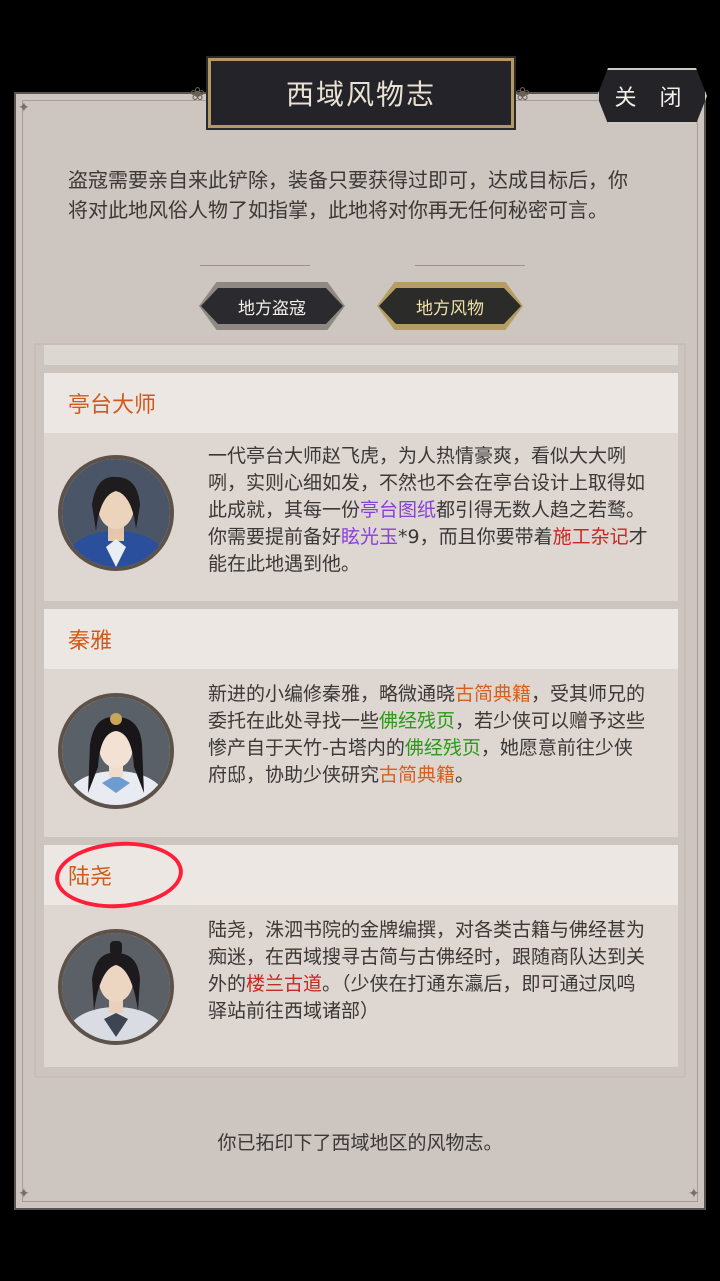 This screenshot has width=720, height=1281. What do you see at coordinates (272, 306) in the screenshot?
I see `tab-local-bandits: 地方盗寇` at bounding box center [272, 306].